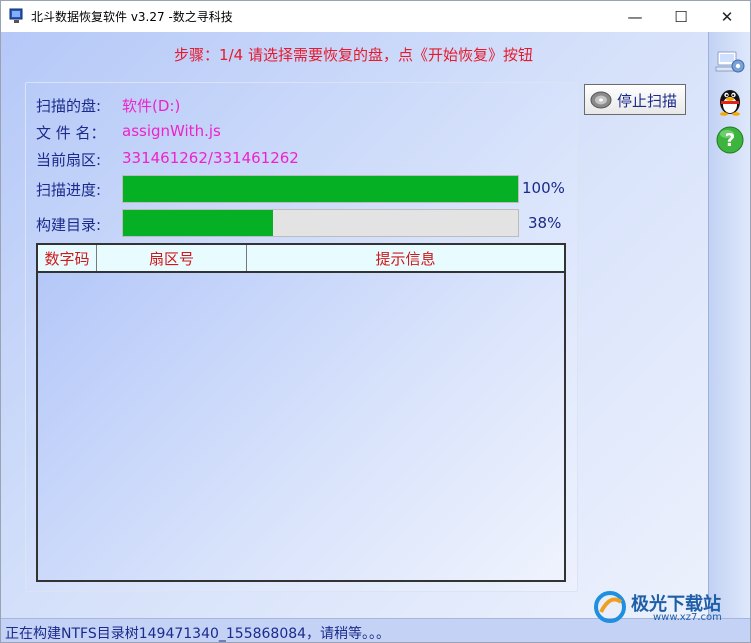  I want to click on file-label: 文 件 名：, so click(71, 133).